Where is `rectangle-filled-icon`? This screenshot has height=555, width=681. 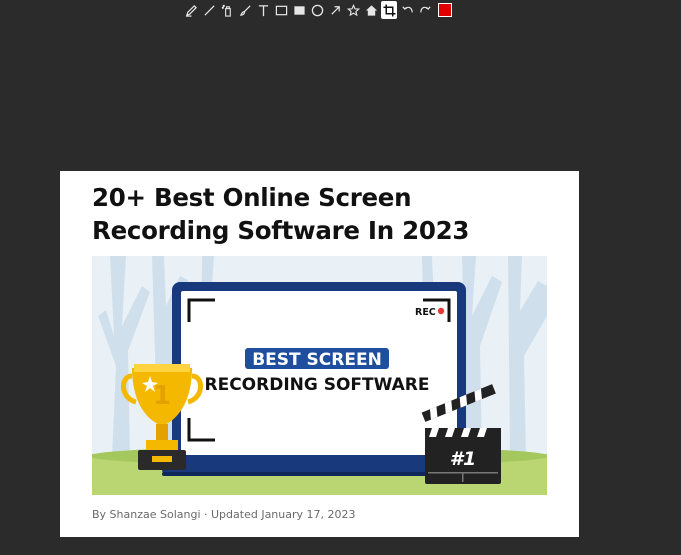
rectangle-filled-icon is located at coordinates (299, 10).